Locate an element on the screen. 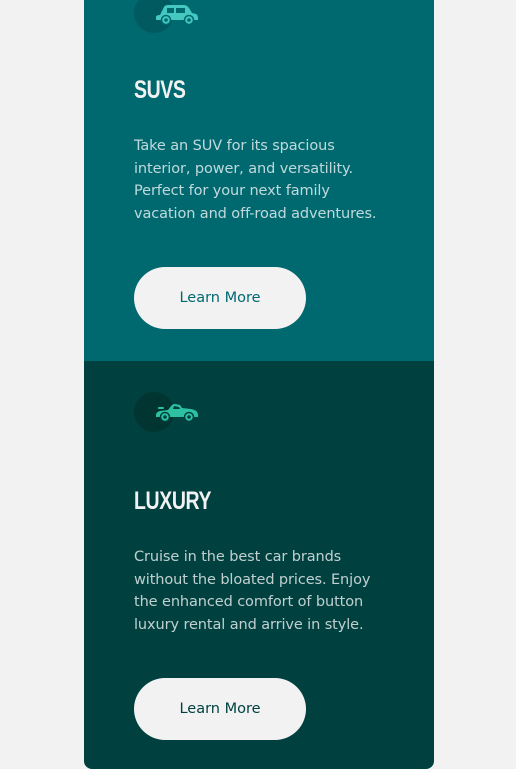  suv-icon-container is located at coordinates (166, 16).